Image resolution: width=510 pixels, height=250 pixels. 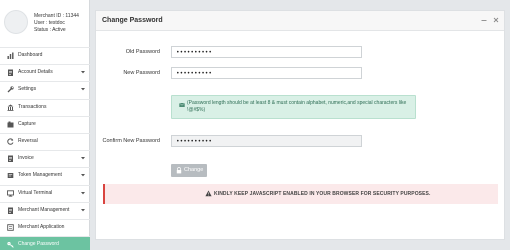 I want to click on sidebar-item-label: Merchant Management, so click(x=44, y=209).